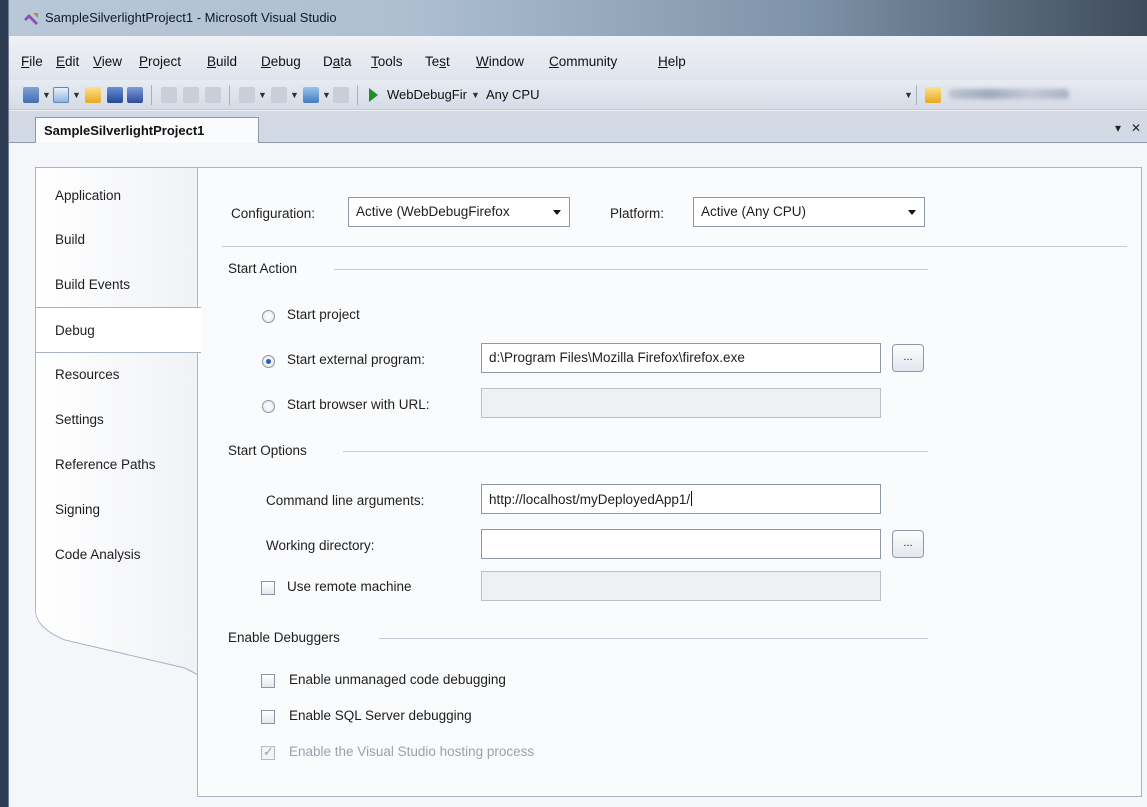 The height and width of the screenshot is (807, 1147). What do you see at coordinates (397, 679) in the screenshot?
I see `enable-unmanaged-debugging-label: Enable unmanaged code debugging` at bounding box center [397, 679].